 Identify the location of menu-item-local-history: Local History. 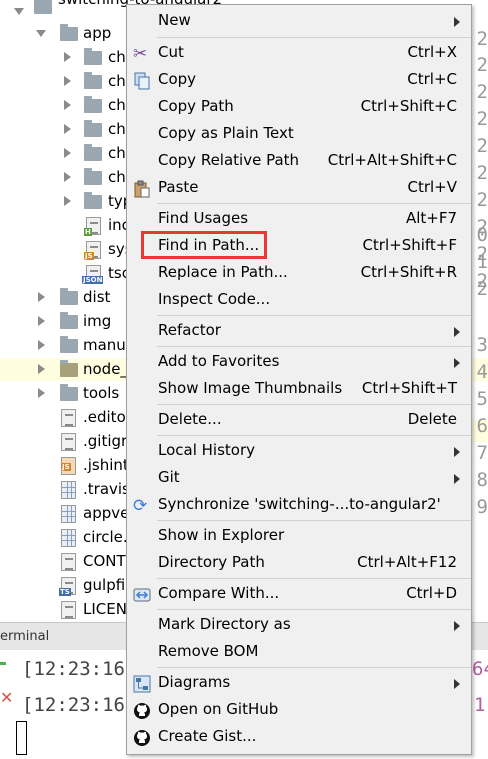
(299, 451).